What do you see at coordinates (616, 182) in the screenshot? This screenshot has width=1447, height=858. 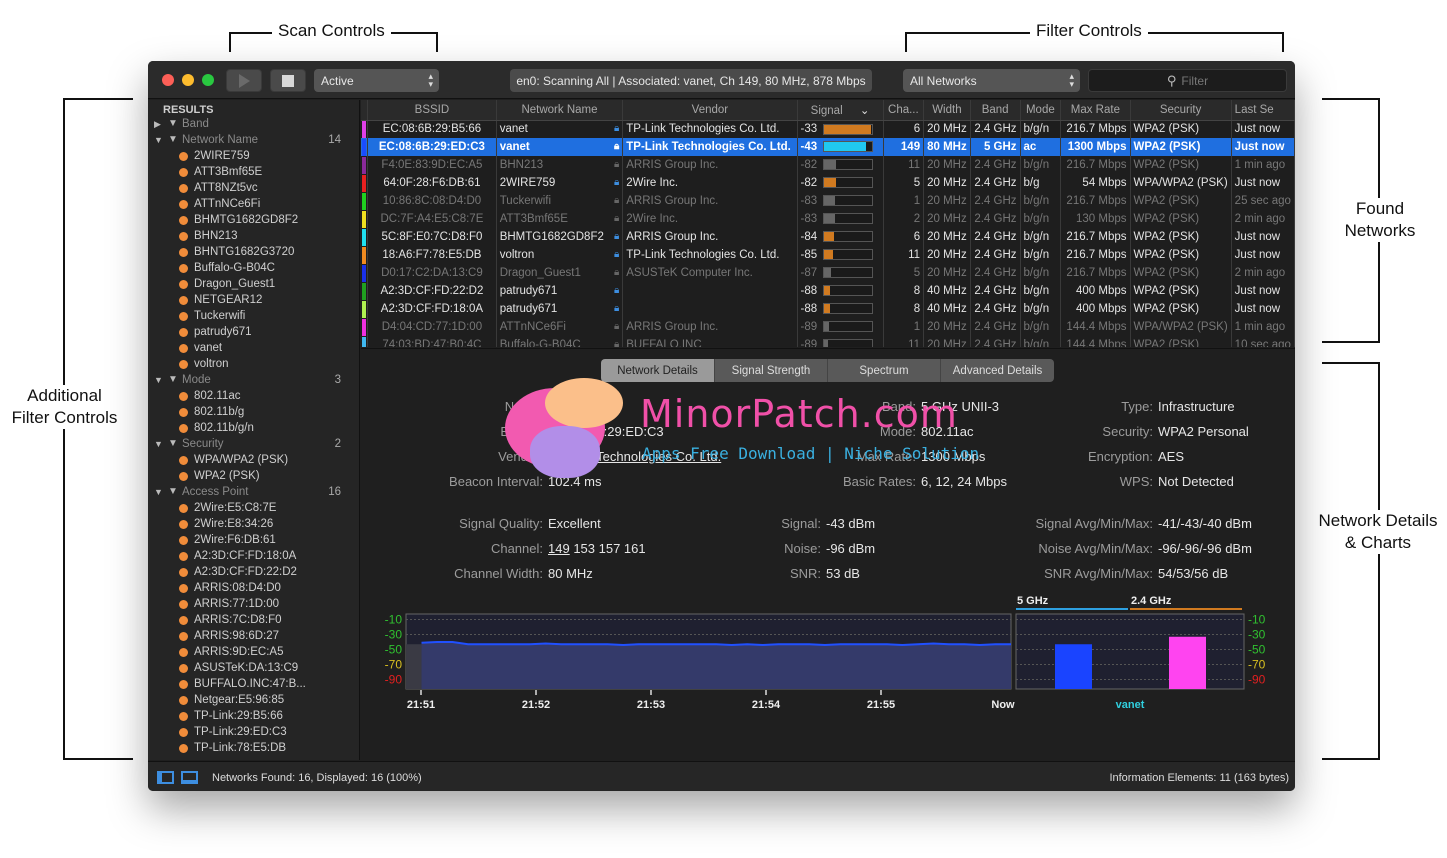 I see `lock-icon: 🔒︎` at bounding box center [616, 182].